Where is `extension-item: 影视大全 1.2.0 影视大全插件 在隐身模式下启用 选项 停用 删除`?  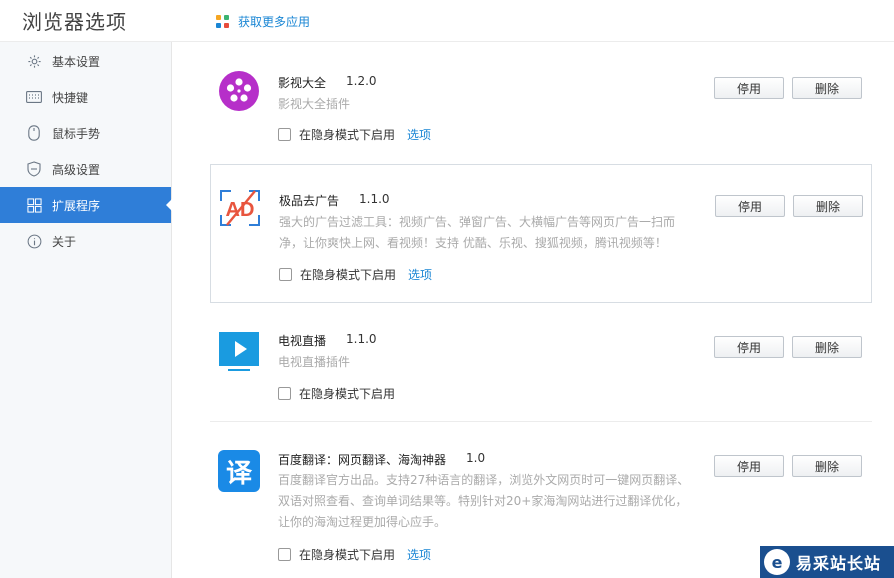 extension-item: 影视大全 1.2.0 影视大全插件 在隐身模式下启用 选项 停用 删除 is located at coordinates (541, 105).